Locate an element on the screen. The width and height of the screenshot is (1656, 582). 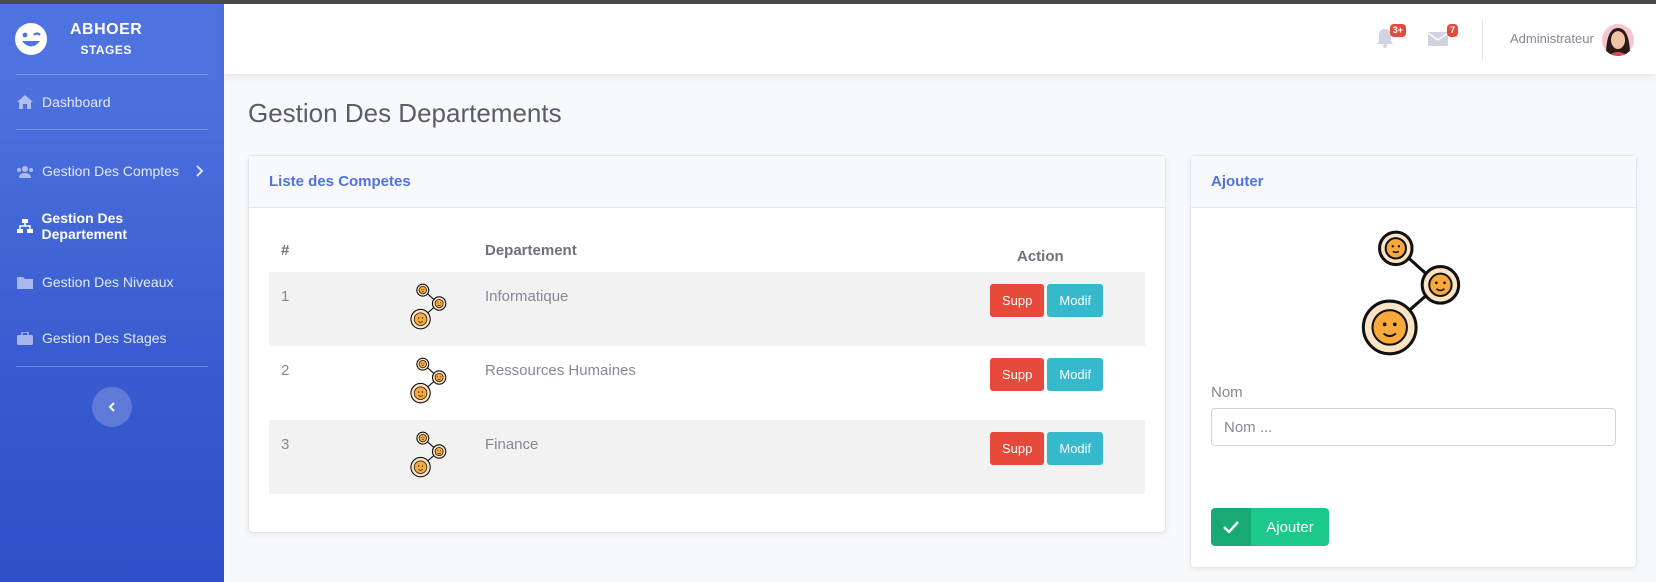
sidebar-item-dashboard: Dashboard is located at coordinates (112, 102).